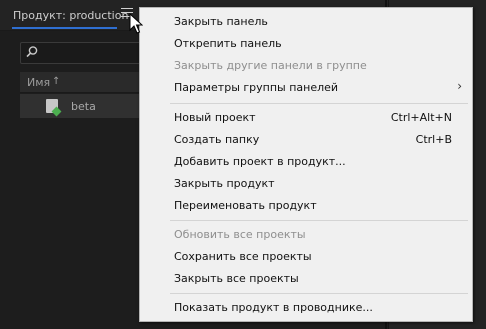  Describe the element at coordinates (70, 15) in the screenshot. I see `panel-title: Продукт: production` at that location.